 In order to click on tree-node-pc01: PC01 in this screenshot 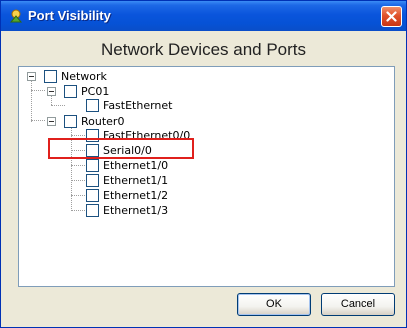, I will do `click(78, 91)`.